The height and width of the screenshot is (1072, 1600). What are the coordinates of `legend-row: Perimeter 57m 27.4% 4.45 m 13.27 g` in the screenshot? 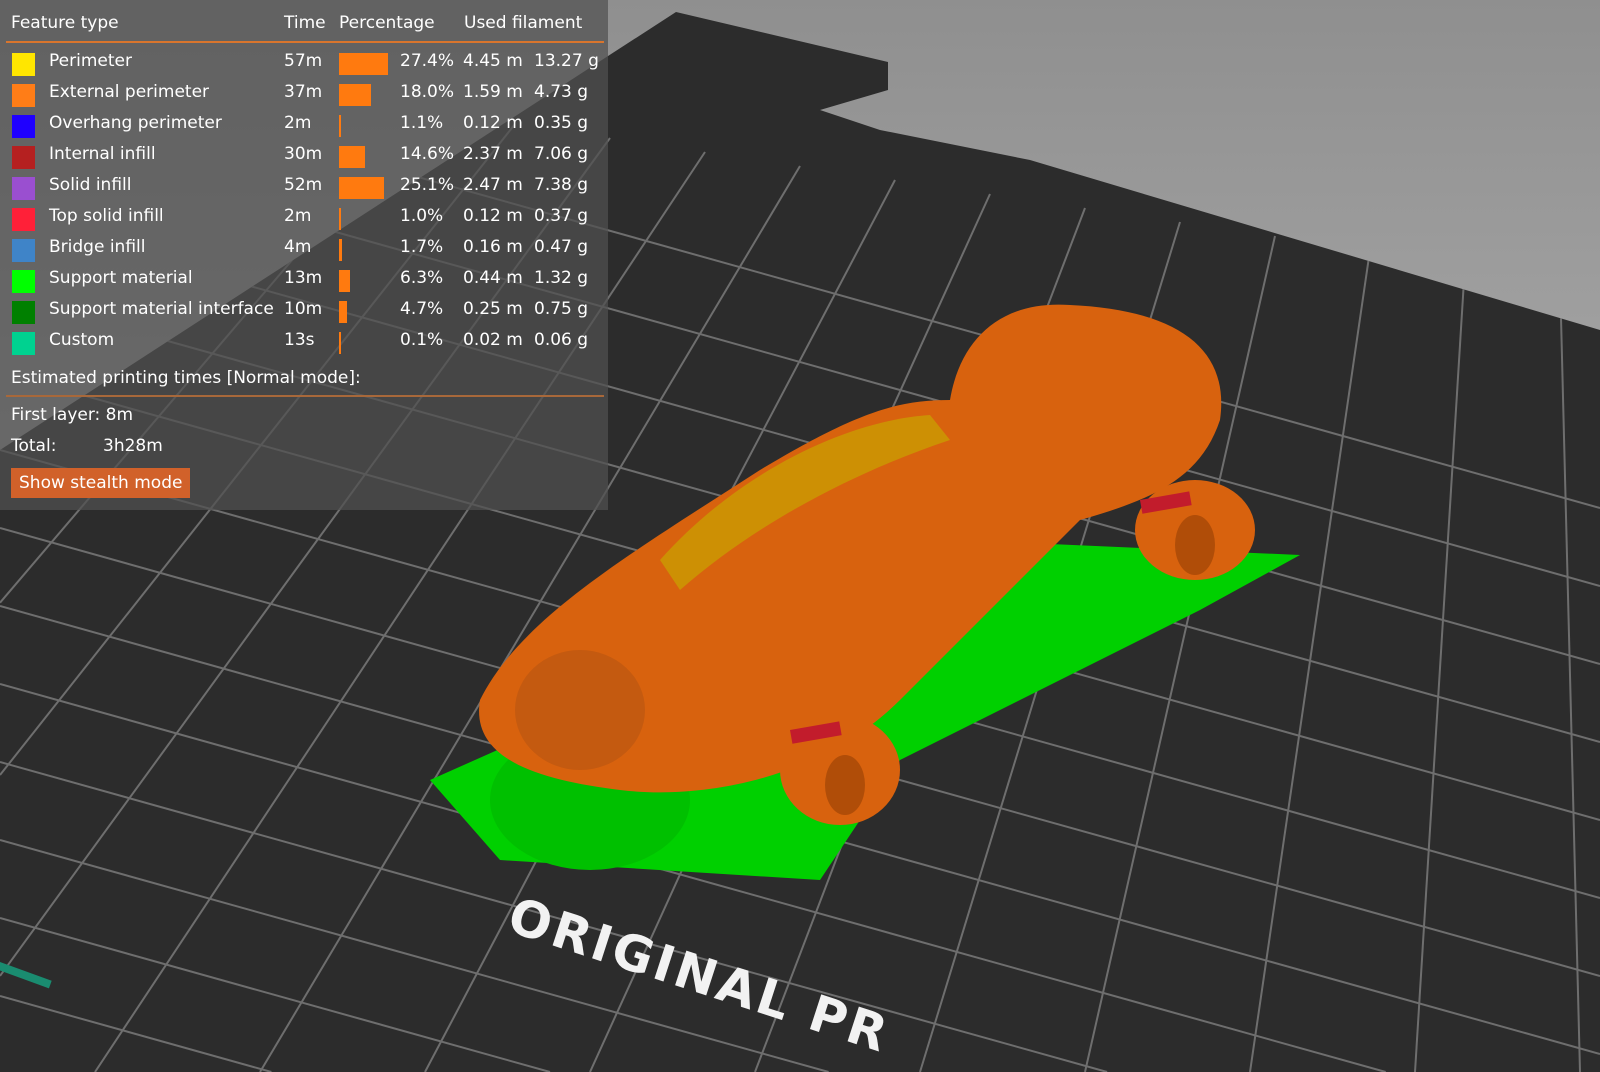 It's located at (304, 62).